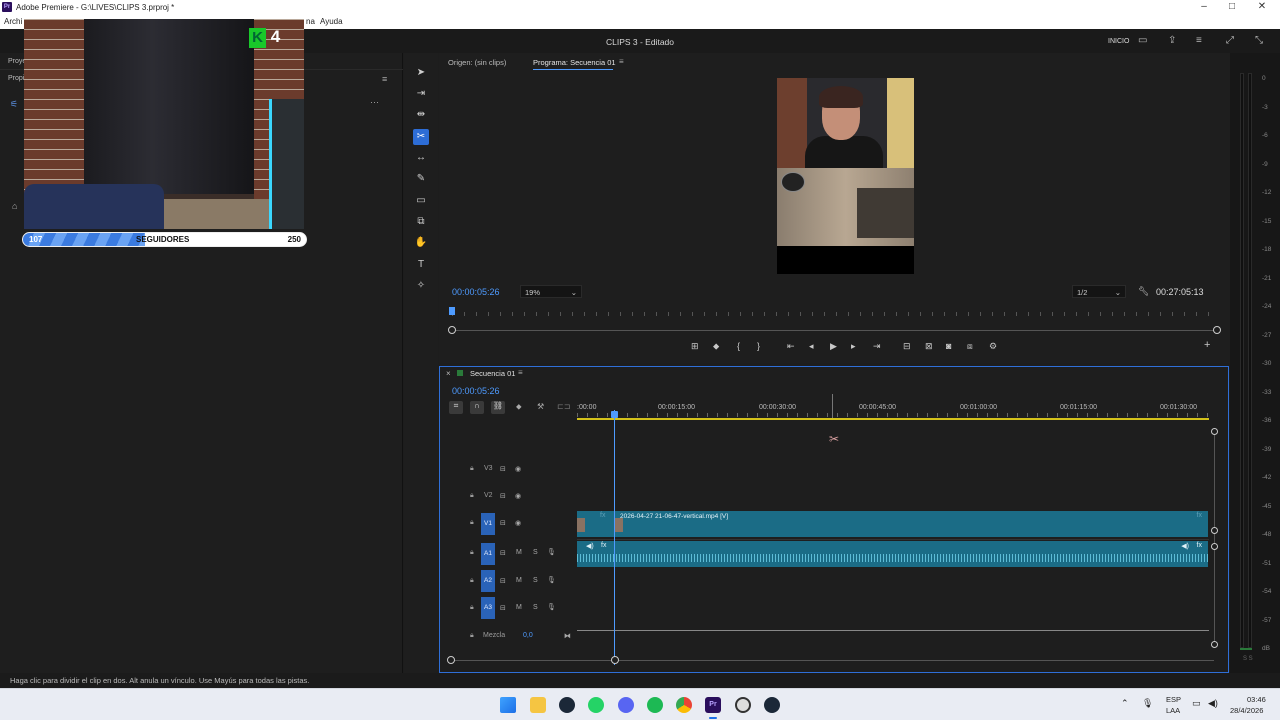  I want to click on track-a1-target: A1, so click(488, 554).